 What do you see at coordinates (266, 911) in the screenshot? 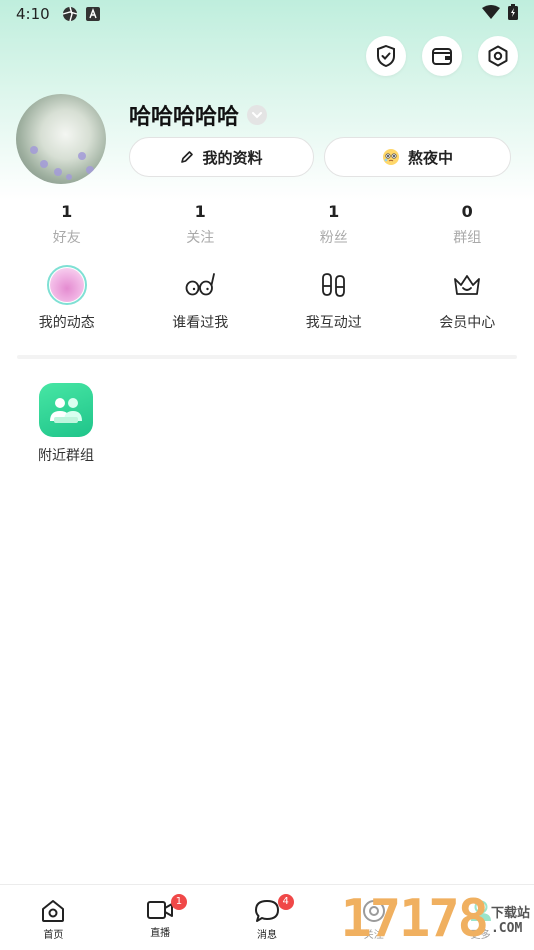
I see `chat-icon` at bounding box center [266, 911].